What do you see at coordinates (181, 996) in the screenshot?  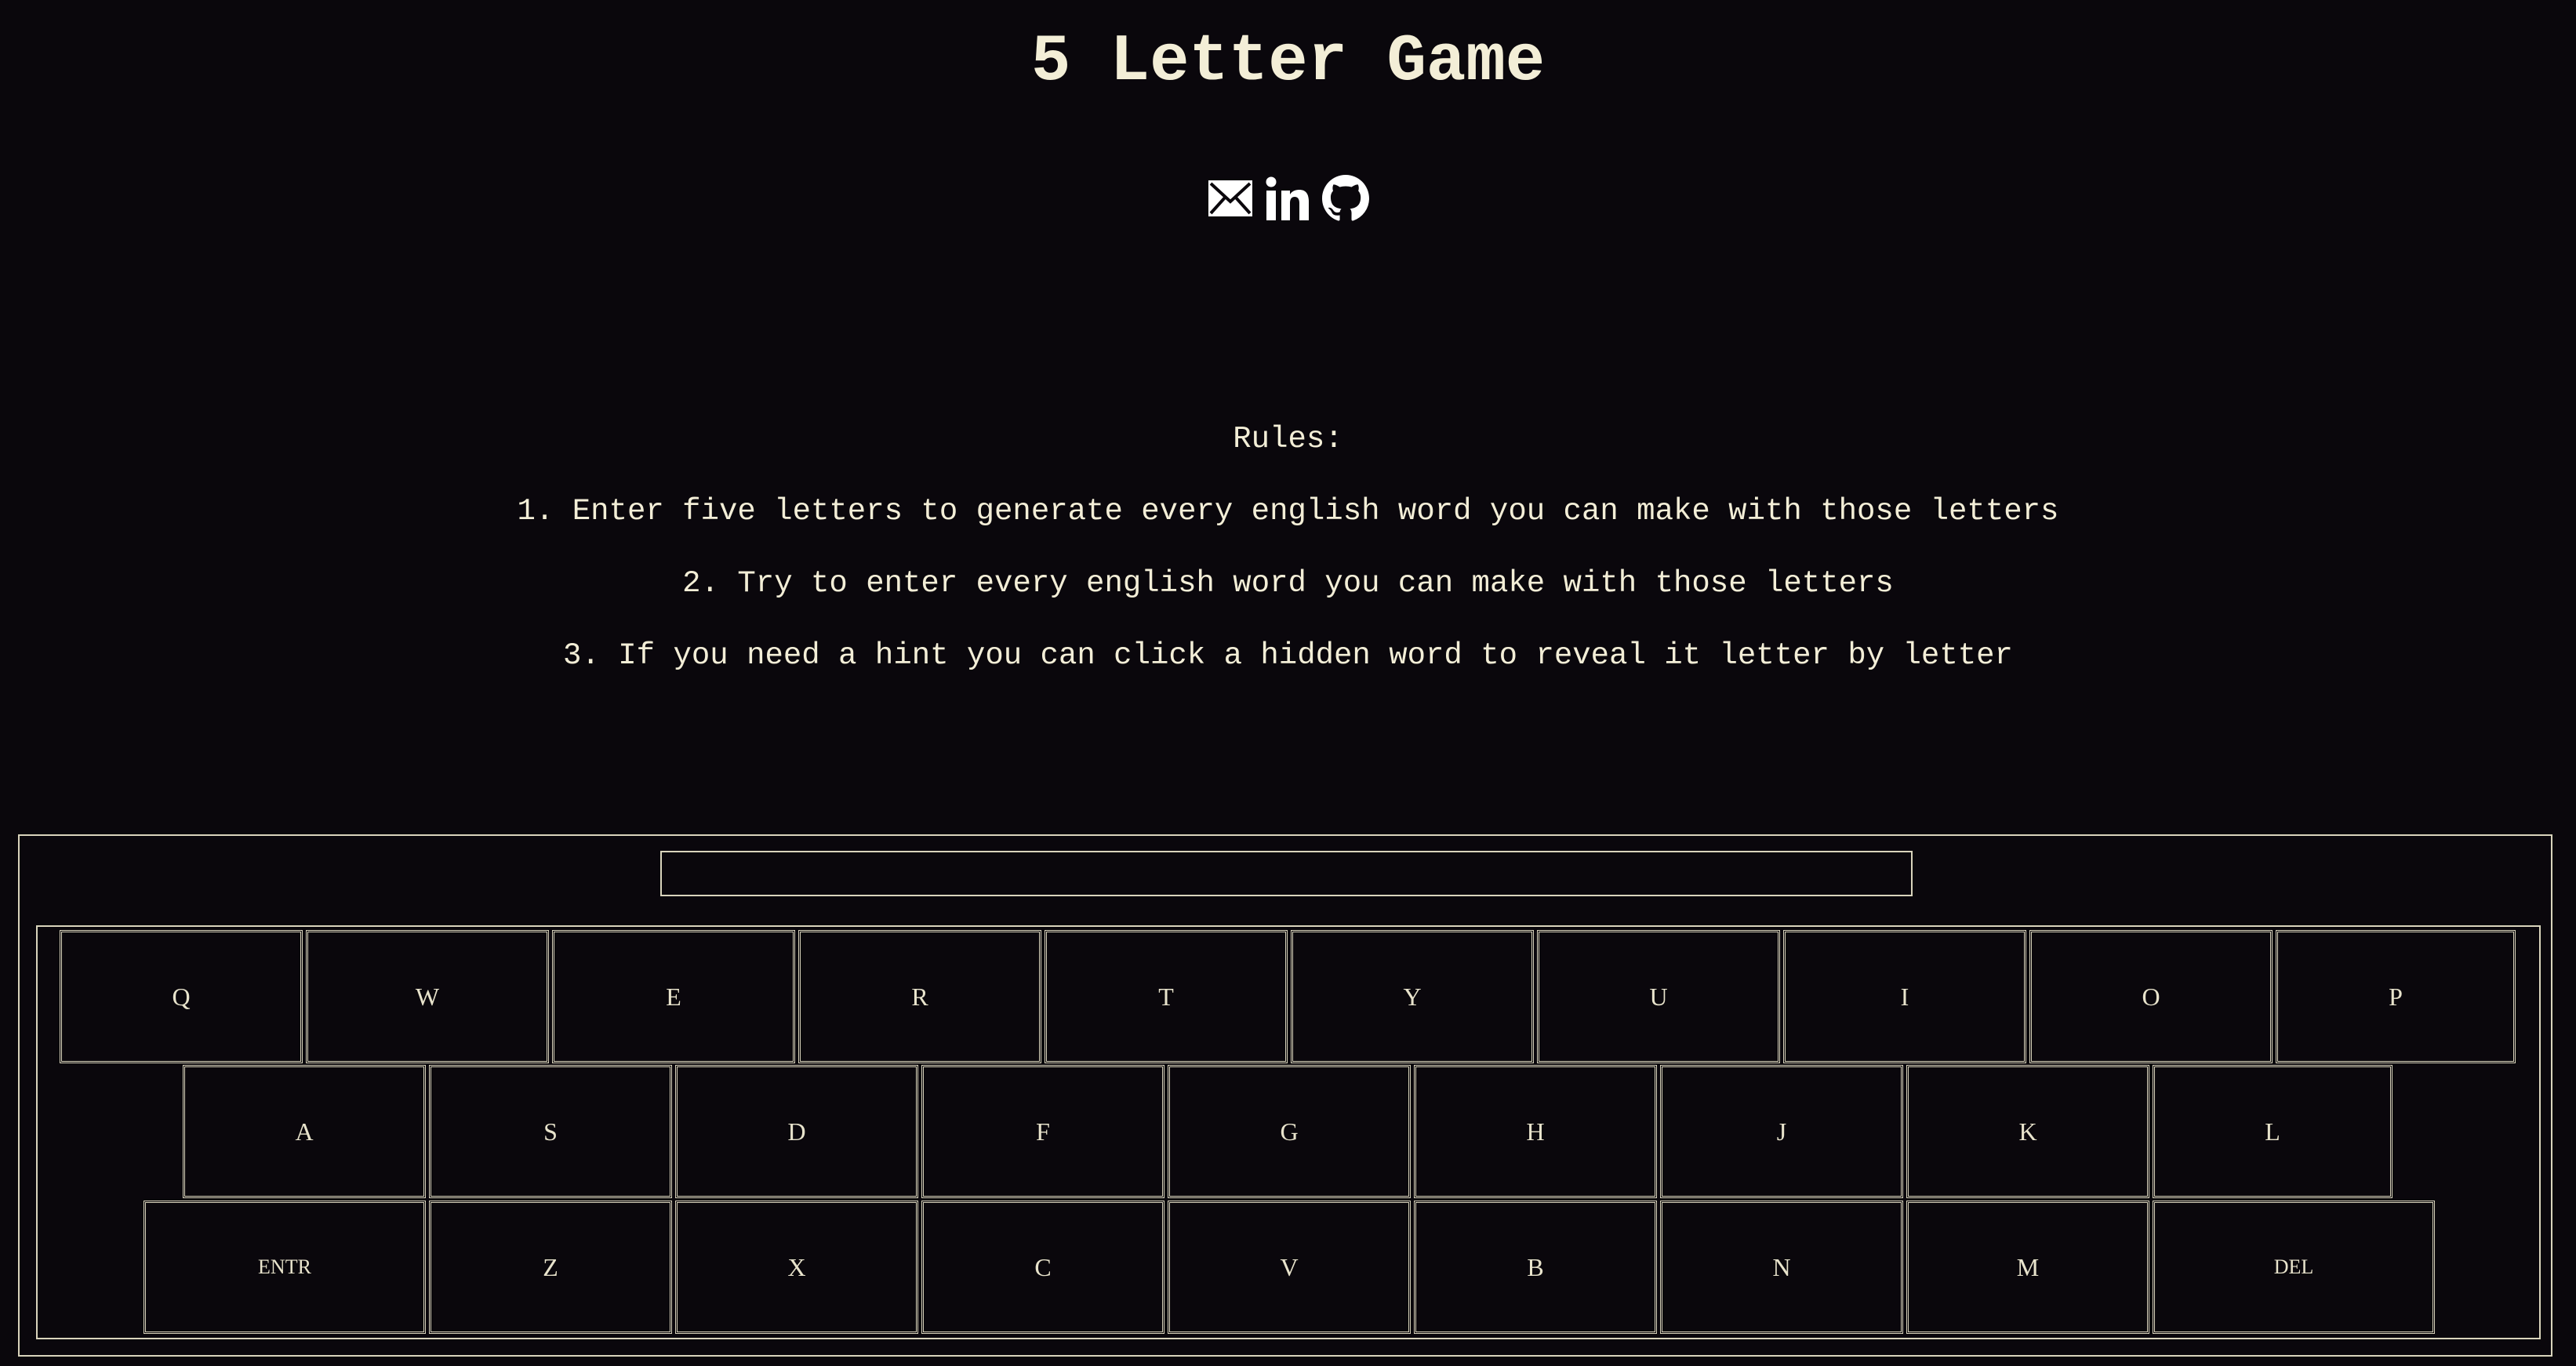 I see `key-q: Q` at bounding box center [181, 996].